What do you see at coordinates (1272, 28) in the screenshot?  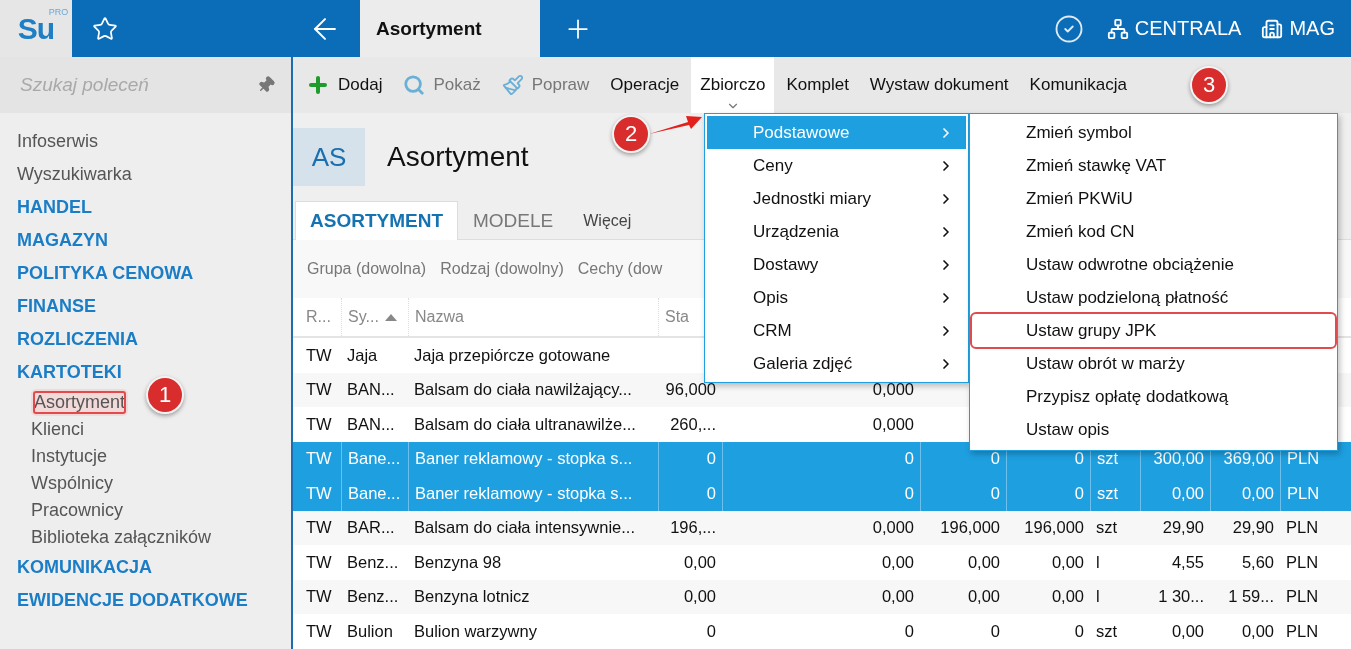 I see `building-icon` at bounding box center [1272, 28].